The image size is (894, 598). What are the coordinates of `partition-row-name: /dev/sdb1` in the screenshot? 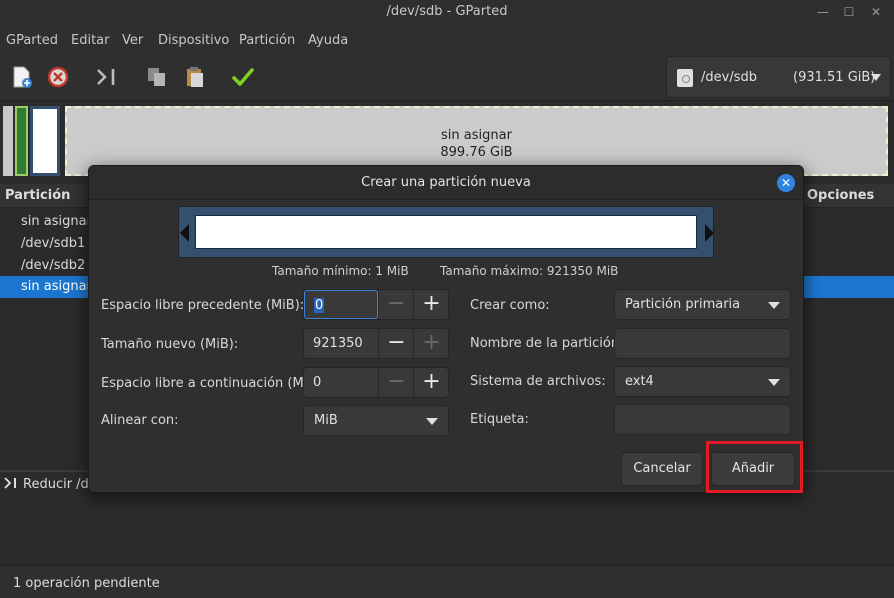 It's located at (53, 243).